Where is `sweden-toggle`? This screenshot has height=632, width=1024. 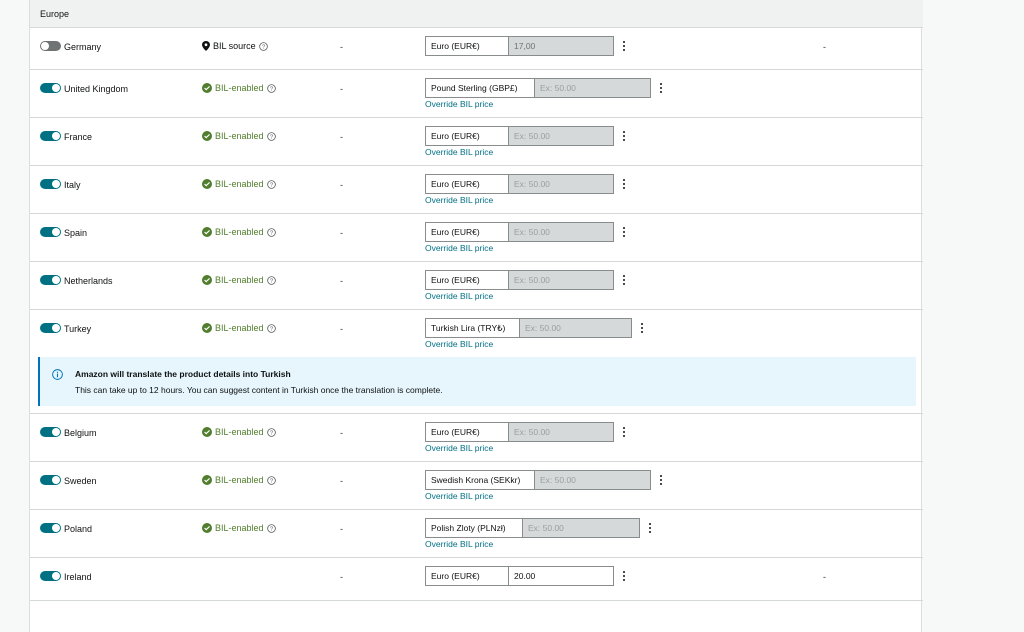 sweden-toggle is located at coordinates (50, 480).